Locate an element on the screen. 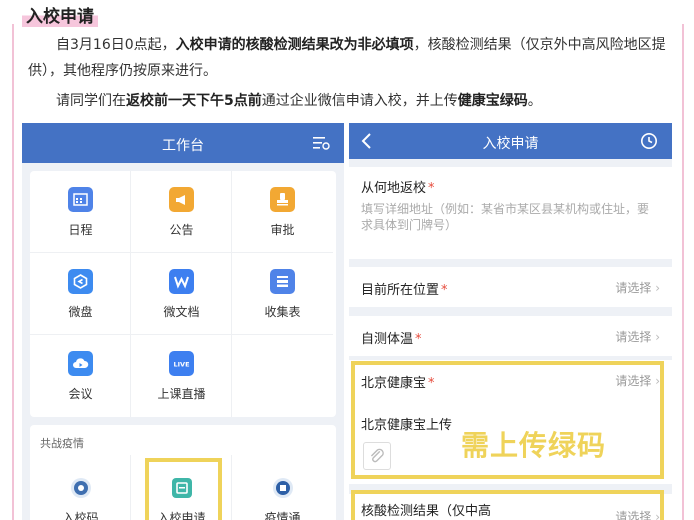 This screenshot has height=520, width=694. app-label: 微盘 is located at coordinates (80, 312).